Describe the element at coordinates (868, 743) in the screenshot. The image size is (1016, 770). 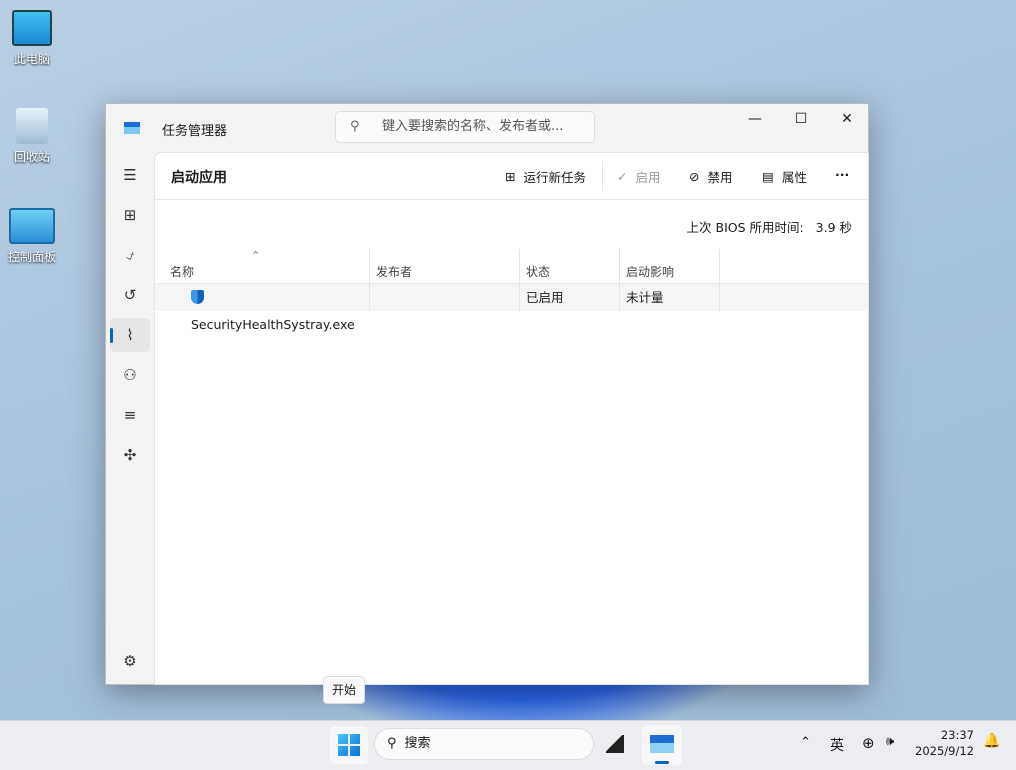
I see `network-icon: ⊕` at that location.